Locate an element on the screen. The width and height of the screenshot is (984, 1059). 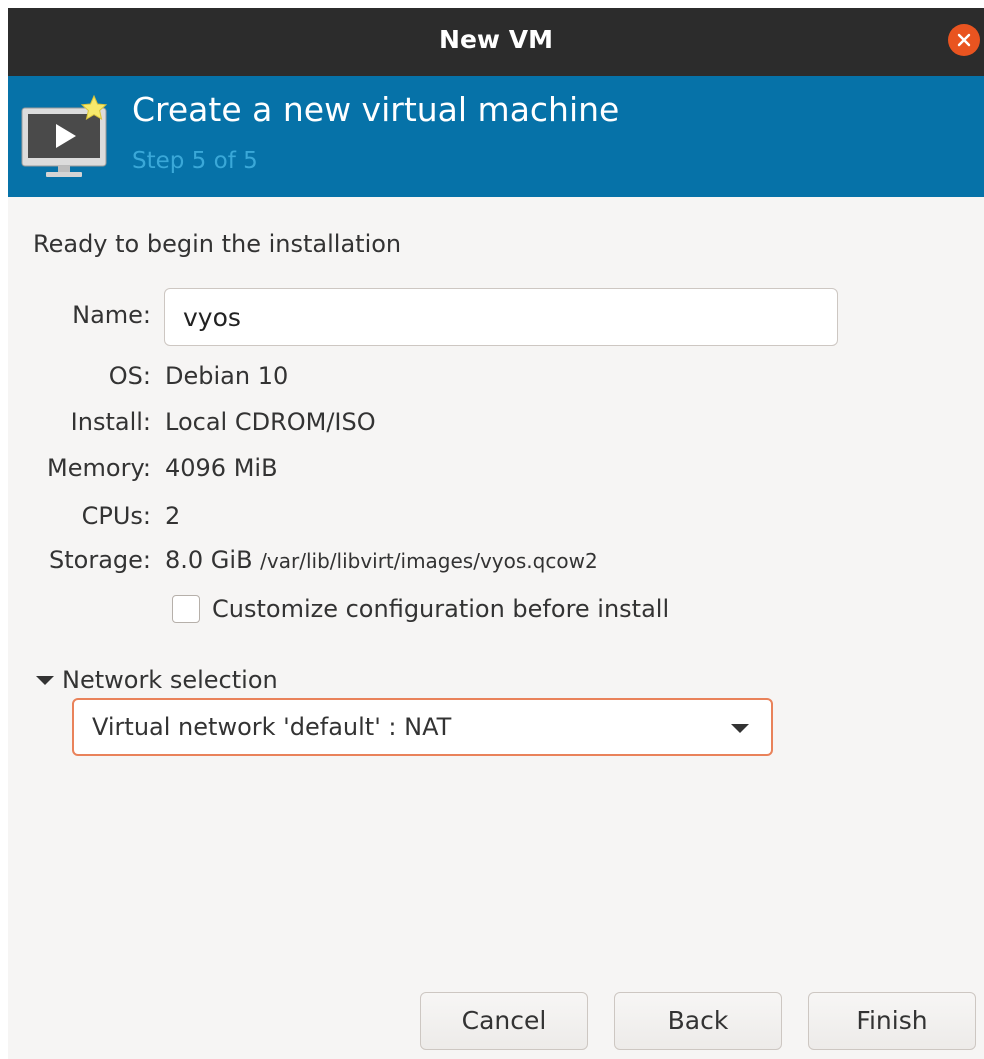
cpus-label: CPUs: is located at coordinates (116, 516).